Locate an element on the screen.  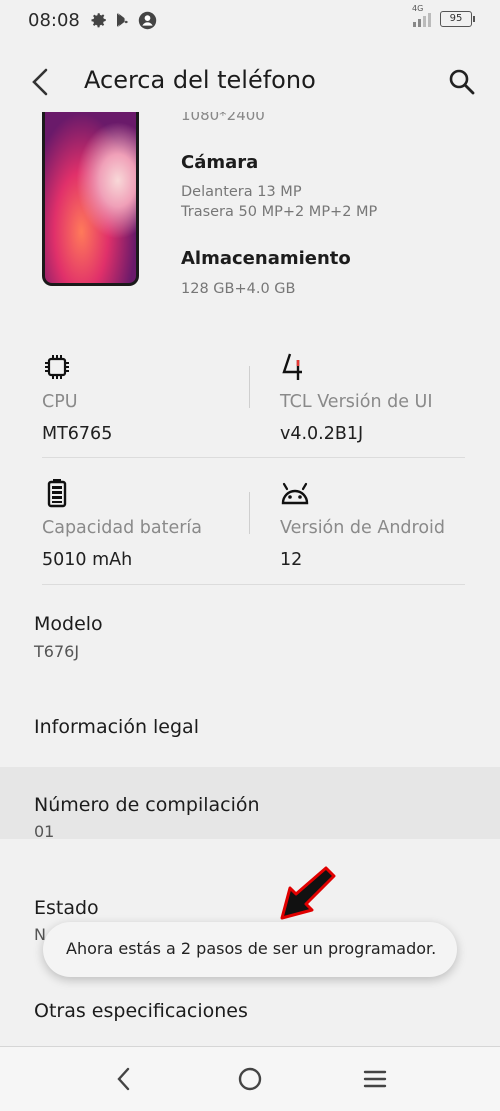
navigation-bar is located at coordinates (250, 1078).